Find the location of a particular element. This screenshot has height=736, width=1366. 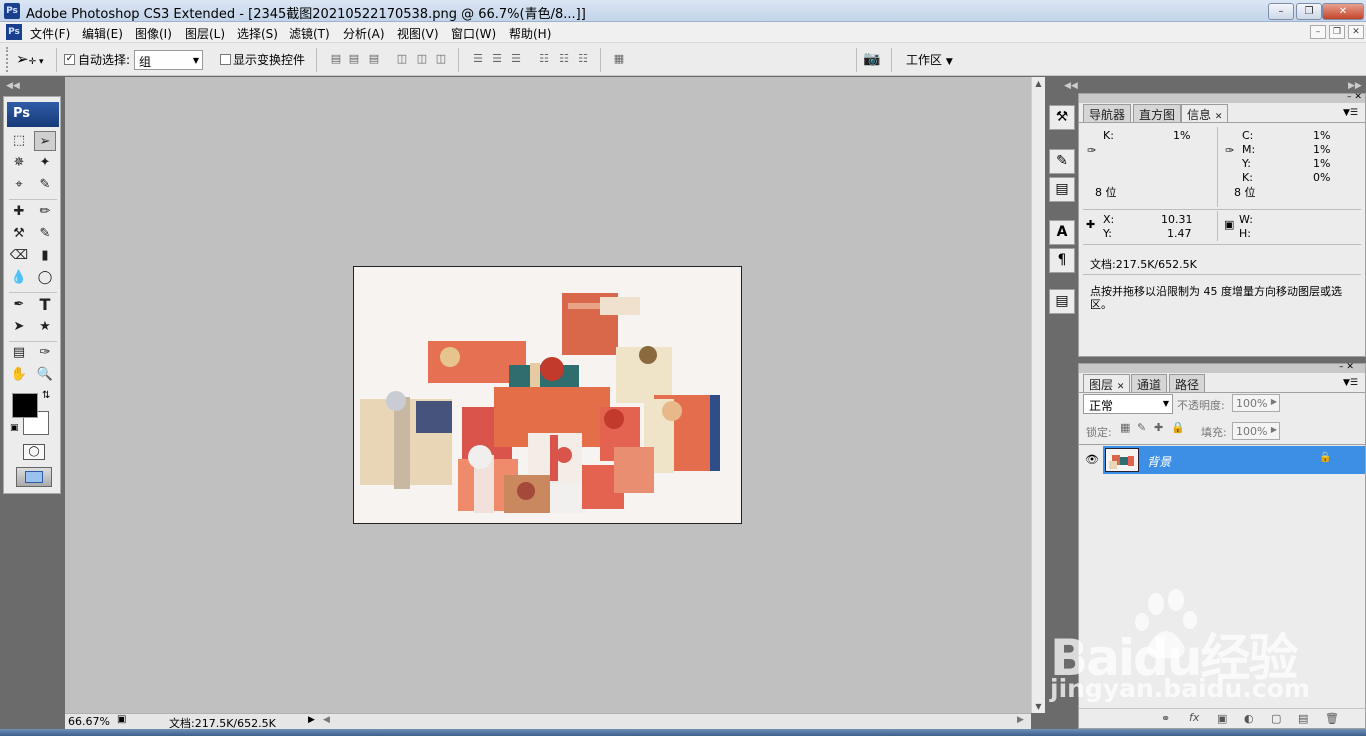

grip-icon is located at coordinates (8, 59).